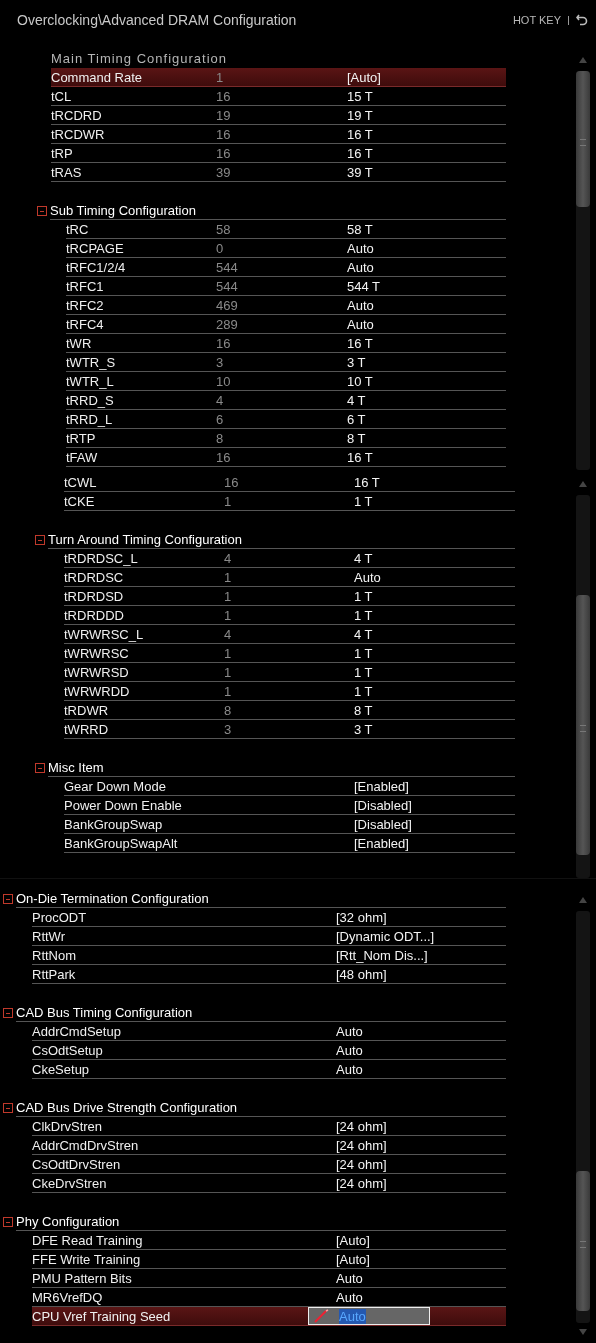  Describe the element at coordinates (286, 362) in the screenshot. I see `setting-row: tWTR_S 3 3 T` at that location.